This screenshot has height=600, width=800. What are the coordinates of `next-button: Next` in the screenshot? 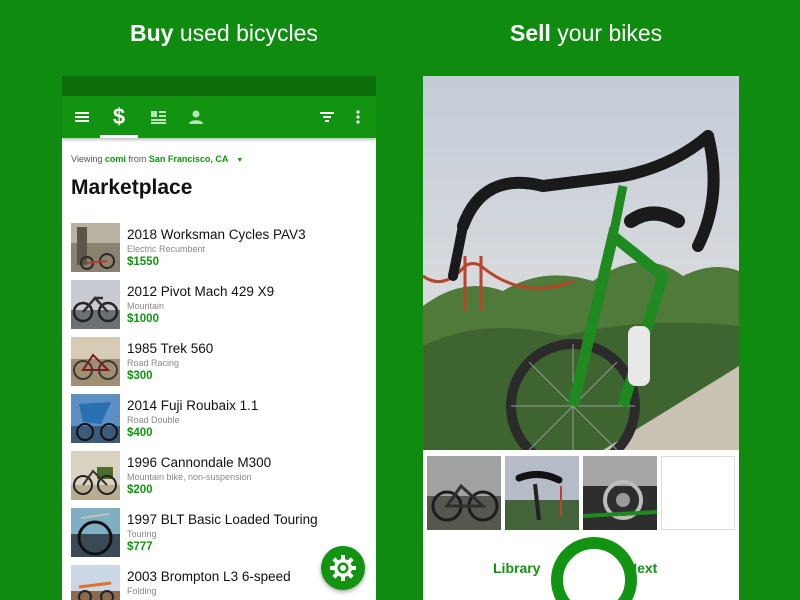 It's located at (642, 568).